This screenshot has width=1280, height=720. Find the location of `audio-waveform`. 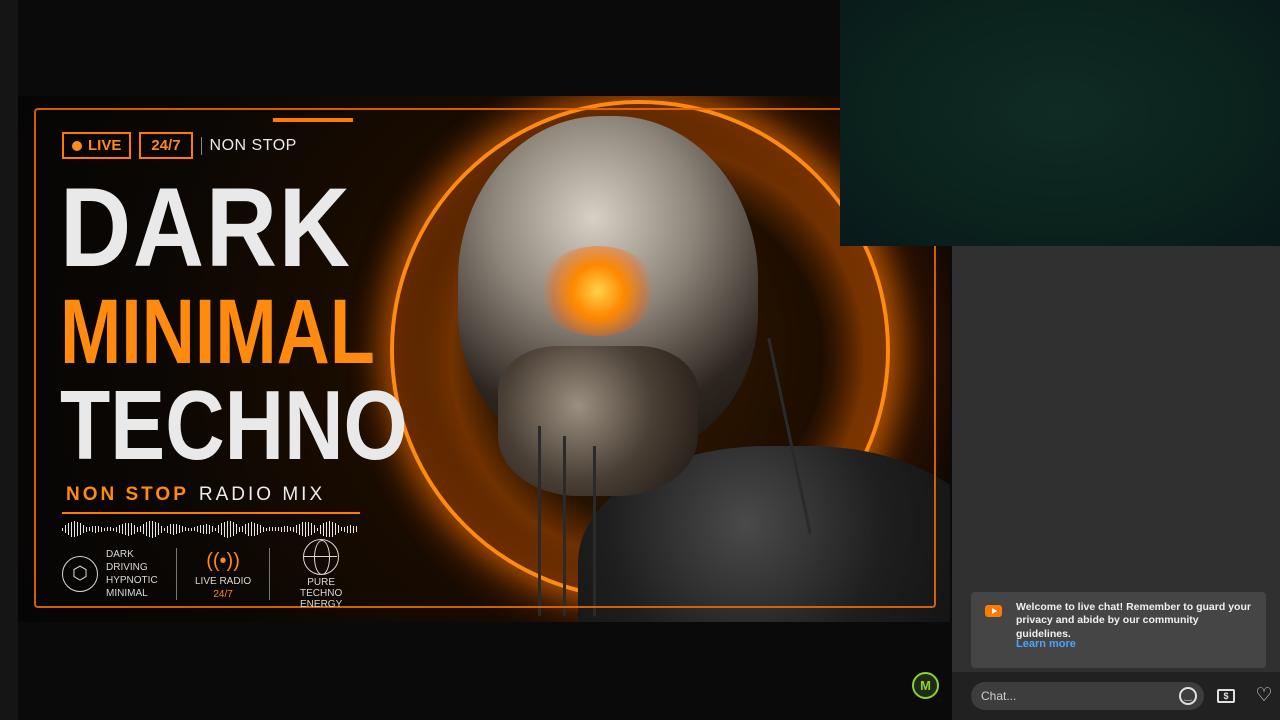

audio-waveform is located at coordinates (211, 529).